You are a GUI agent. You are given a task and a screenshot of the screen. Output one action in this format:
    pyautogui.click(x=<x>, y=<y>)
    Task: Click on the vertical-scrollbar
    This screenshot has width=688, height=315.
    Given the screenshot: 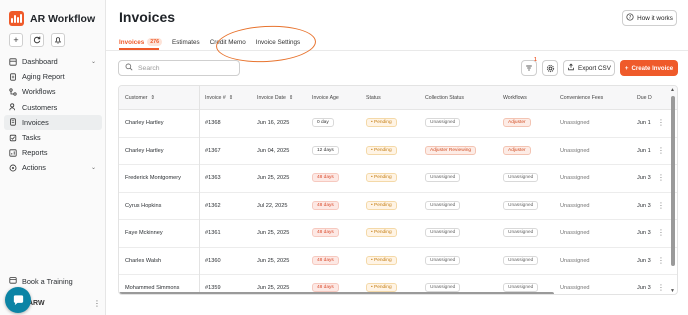 What is the action you would take?
    pyautogui.click(x=673, y=181)
    